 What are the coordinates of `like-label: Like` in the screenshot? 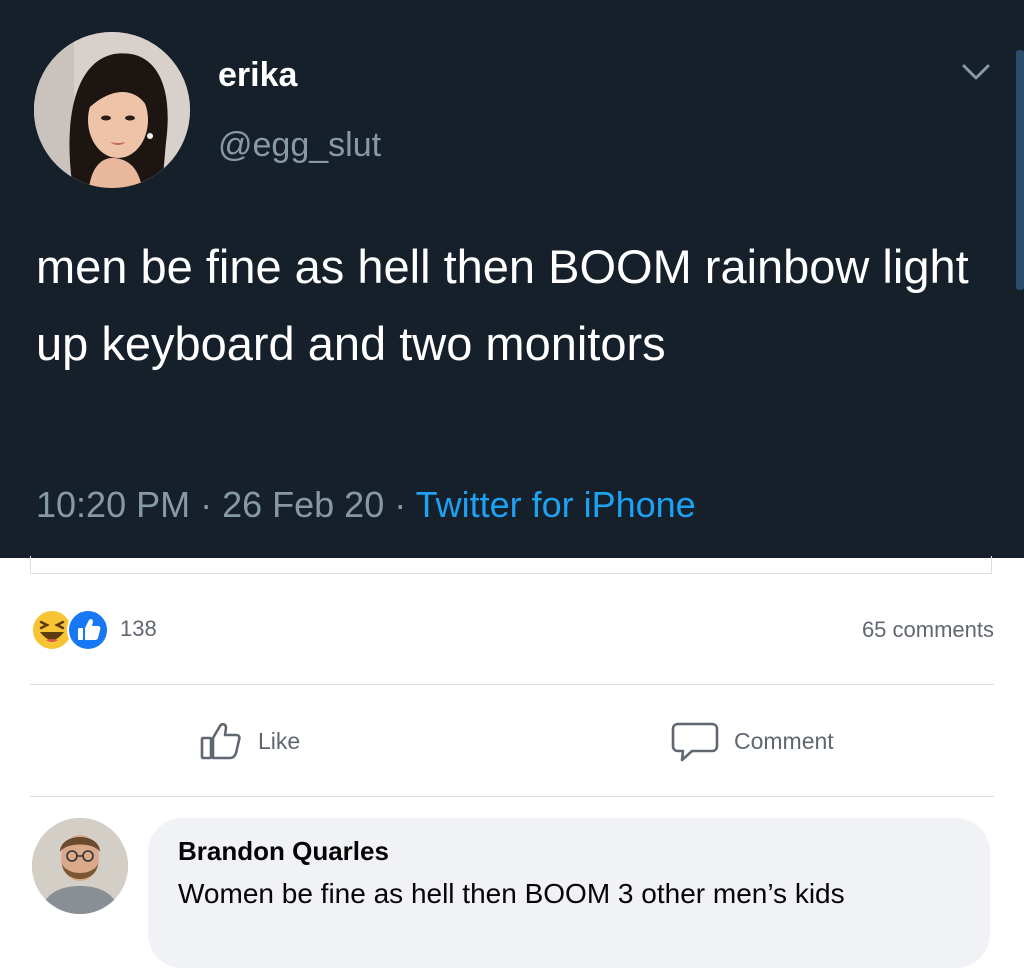 It's located at (279, 740).